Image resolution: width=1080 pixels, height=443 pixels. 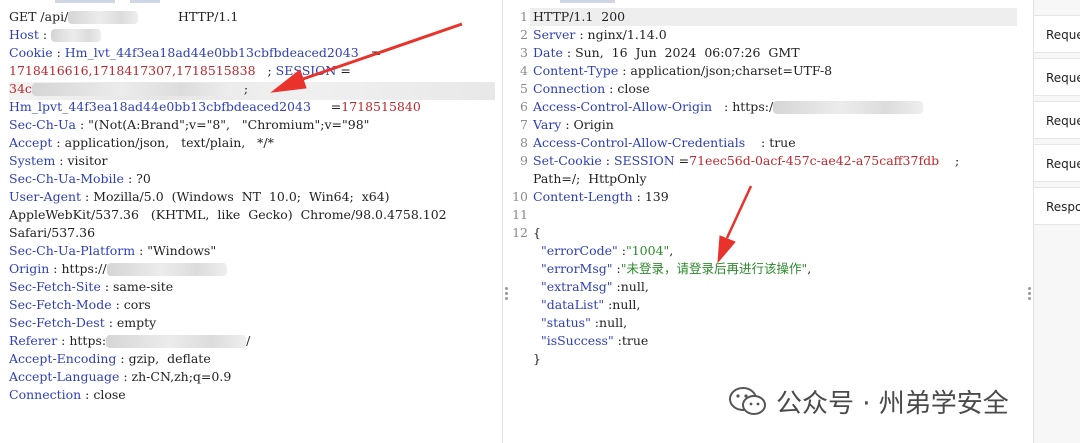 I want to click on wechat-watermark: 公众号 · 州弟学安全, so click(x=868, y=401).